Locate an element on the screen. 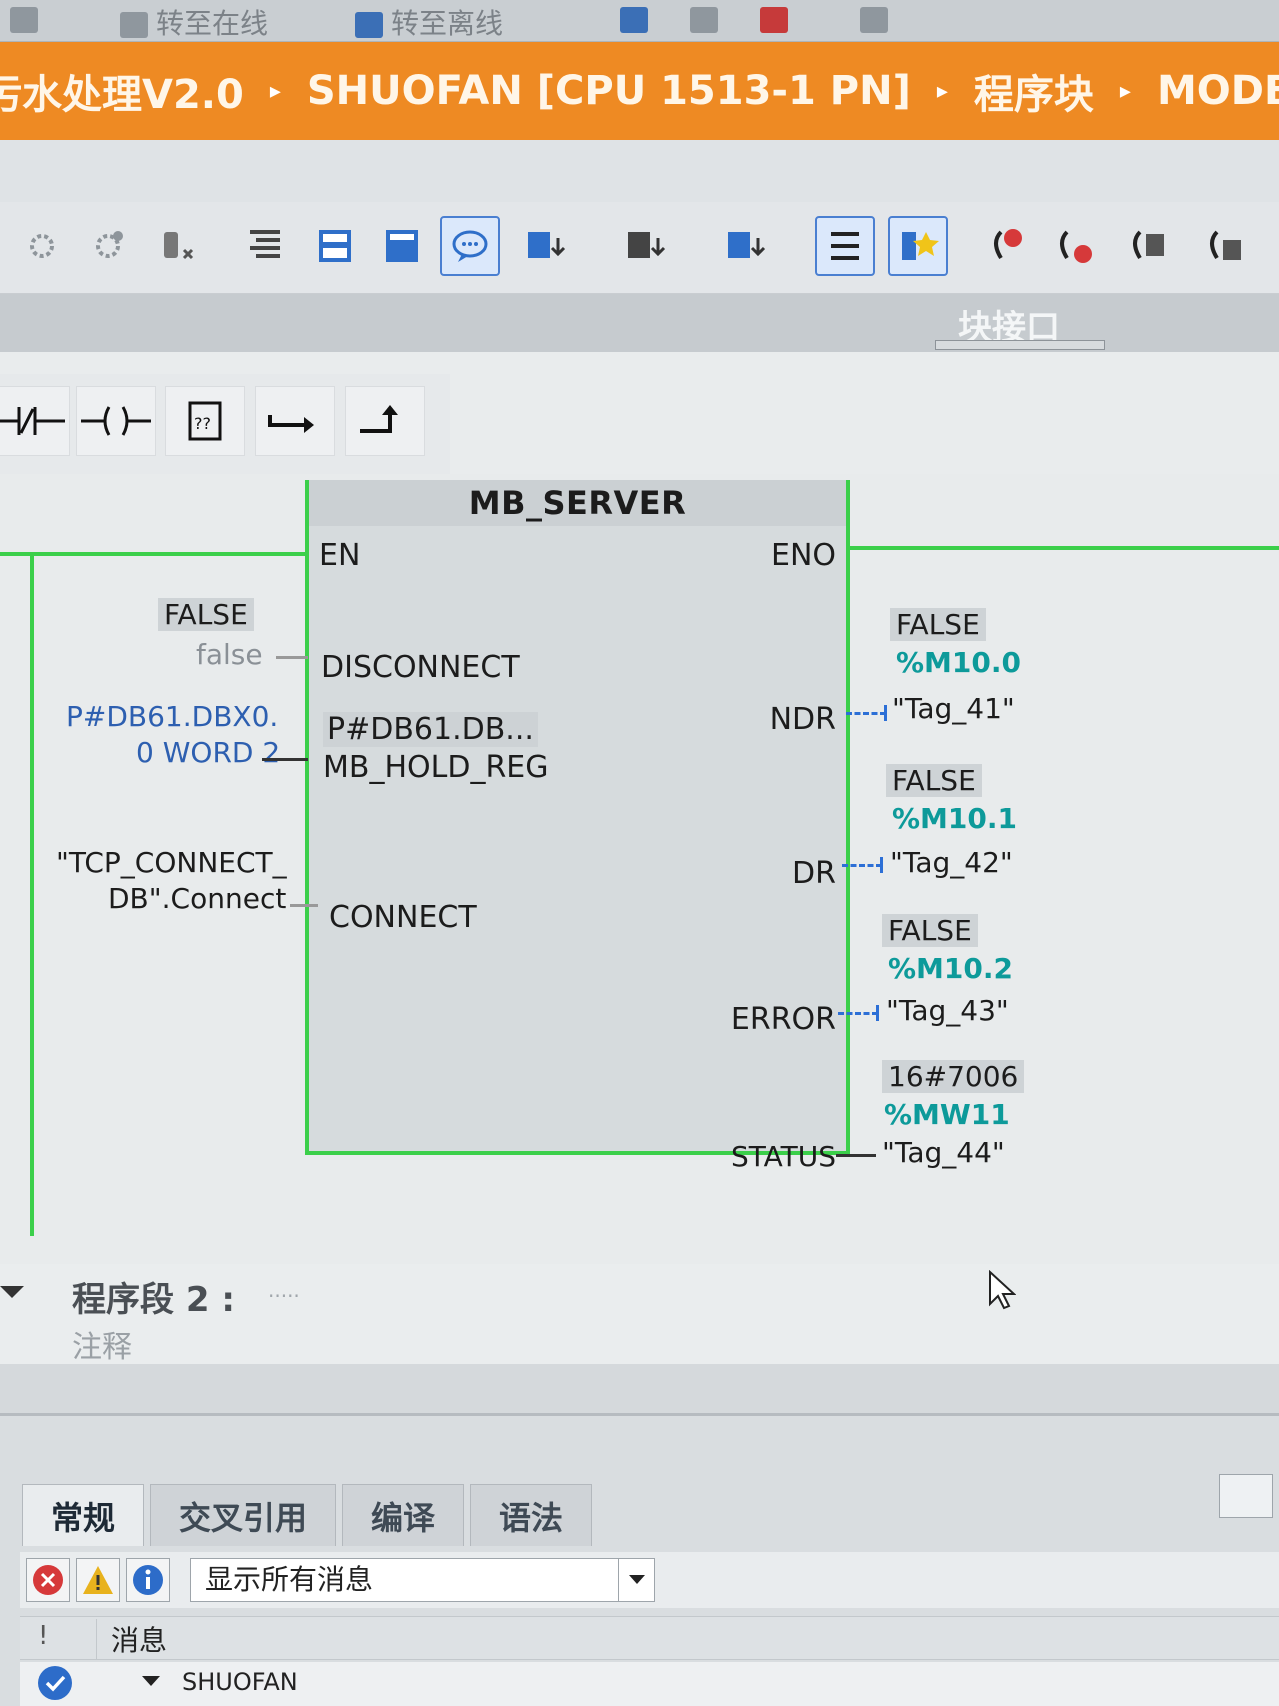  breadcrumb-block: MODBUS is located at coordinates (1218, 91).